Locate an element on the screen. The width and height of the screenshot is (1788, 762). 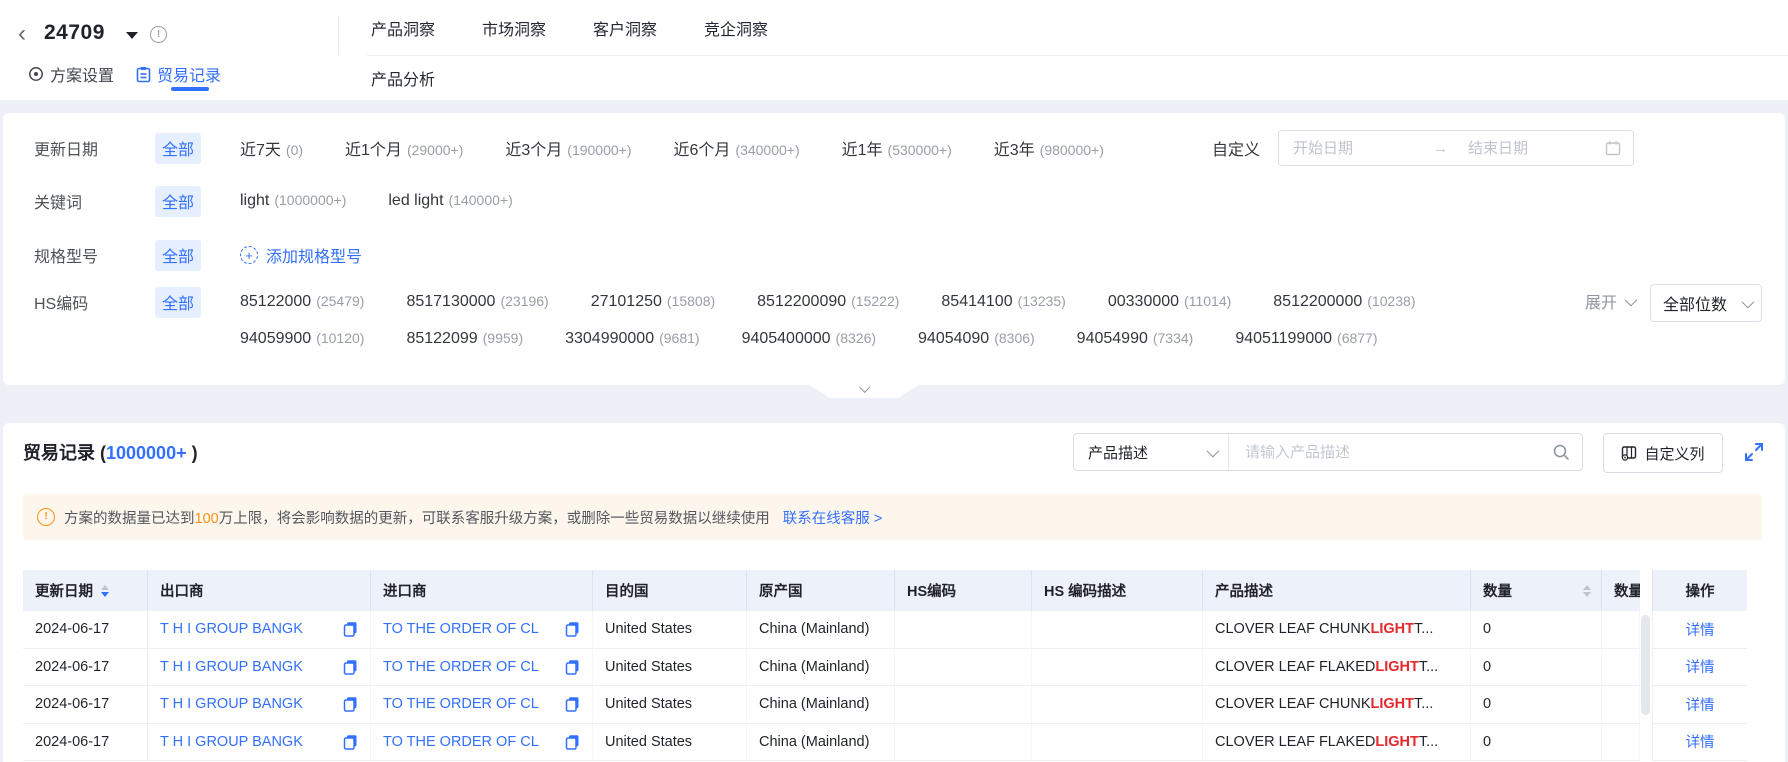
date-range-picker: → is located at coordinates (1456, 148).